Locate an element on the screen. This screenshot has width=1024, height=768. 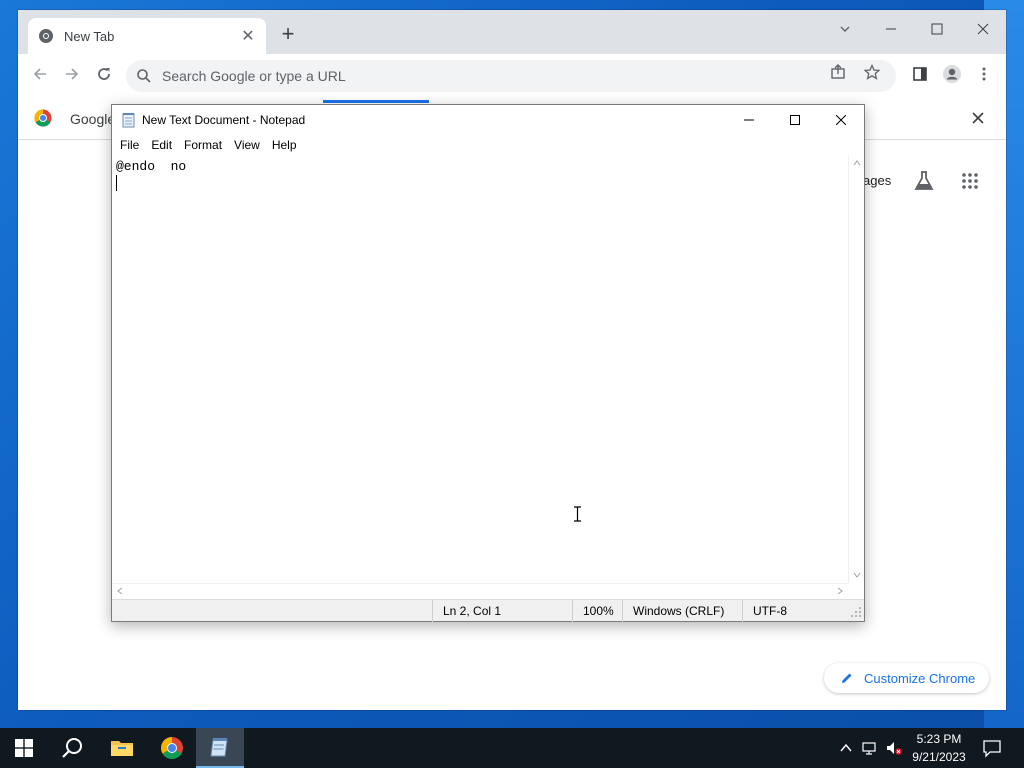
forward-arrow-icon is located at coordinates (72, 76).